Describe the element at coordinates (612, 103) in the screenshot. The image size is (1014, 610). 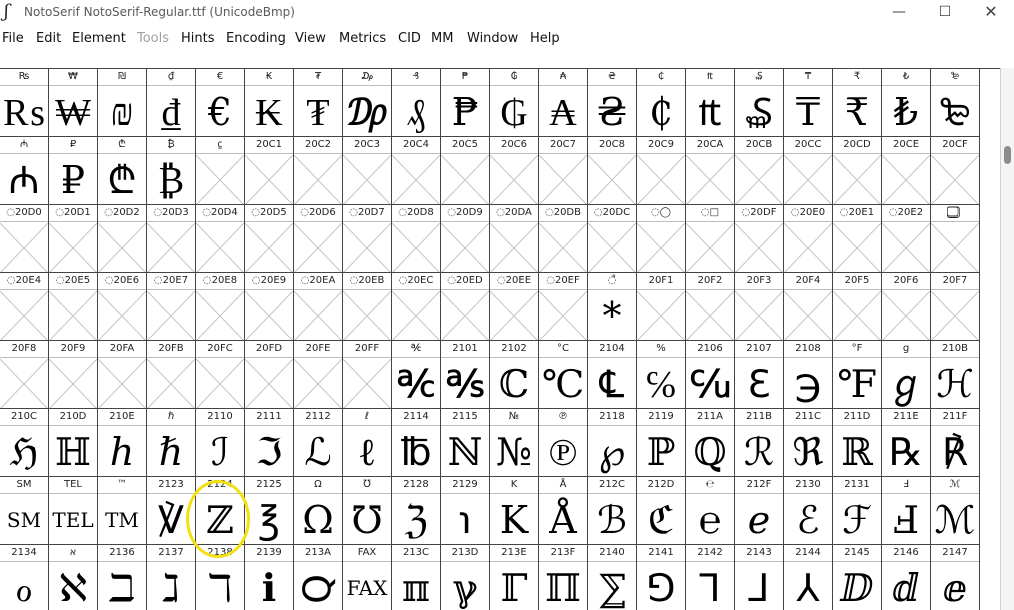
I see `glyph-cell: ₴ ₴` at that location.